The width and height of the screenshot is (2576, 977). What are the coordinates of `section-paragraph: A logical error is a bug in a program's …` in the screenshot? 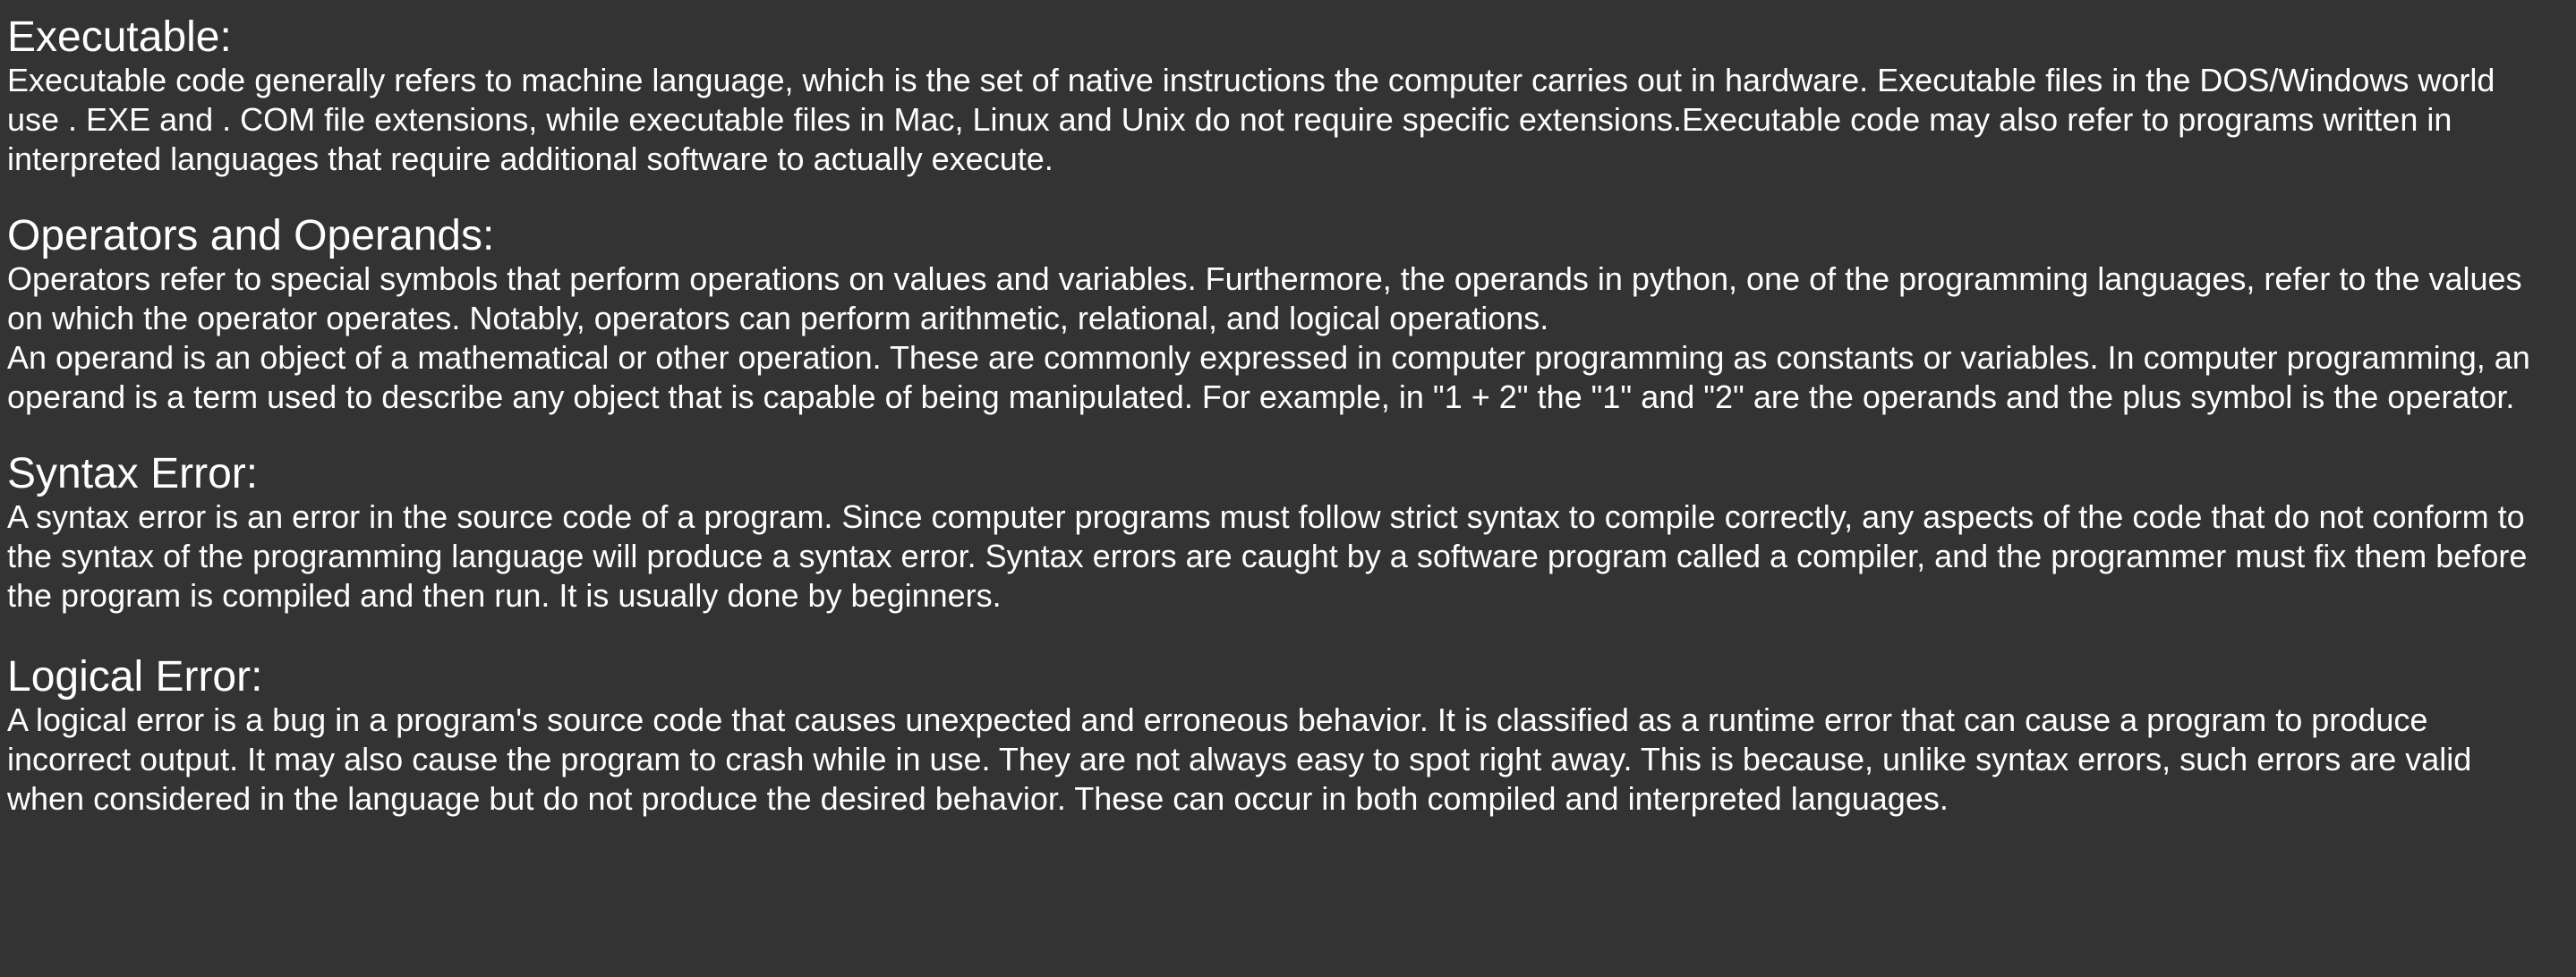 It's located at (1239, 759).